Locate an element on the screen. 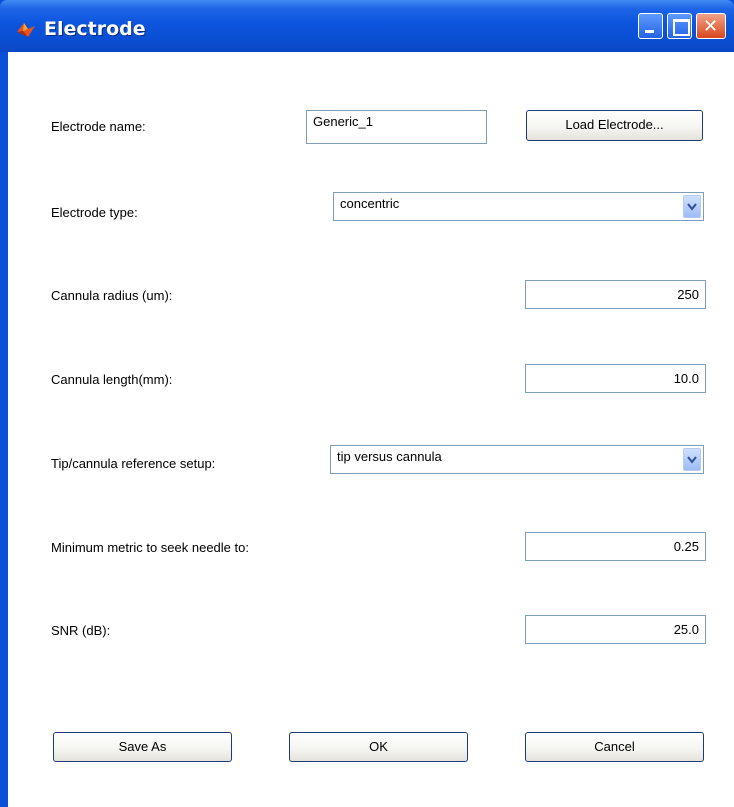 The height and width of the screenshot is (807, 734). electrode-name-field: Generic_1 is located at coordinates (396, 127).